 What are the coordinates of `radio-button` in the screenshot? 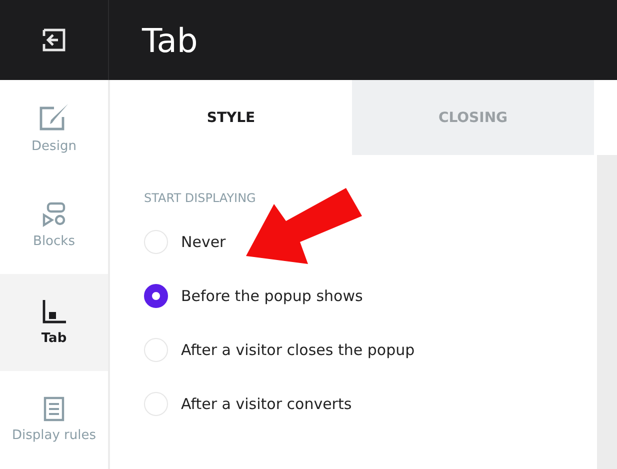 It's located at (156, 296).